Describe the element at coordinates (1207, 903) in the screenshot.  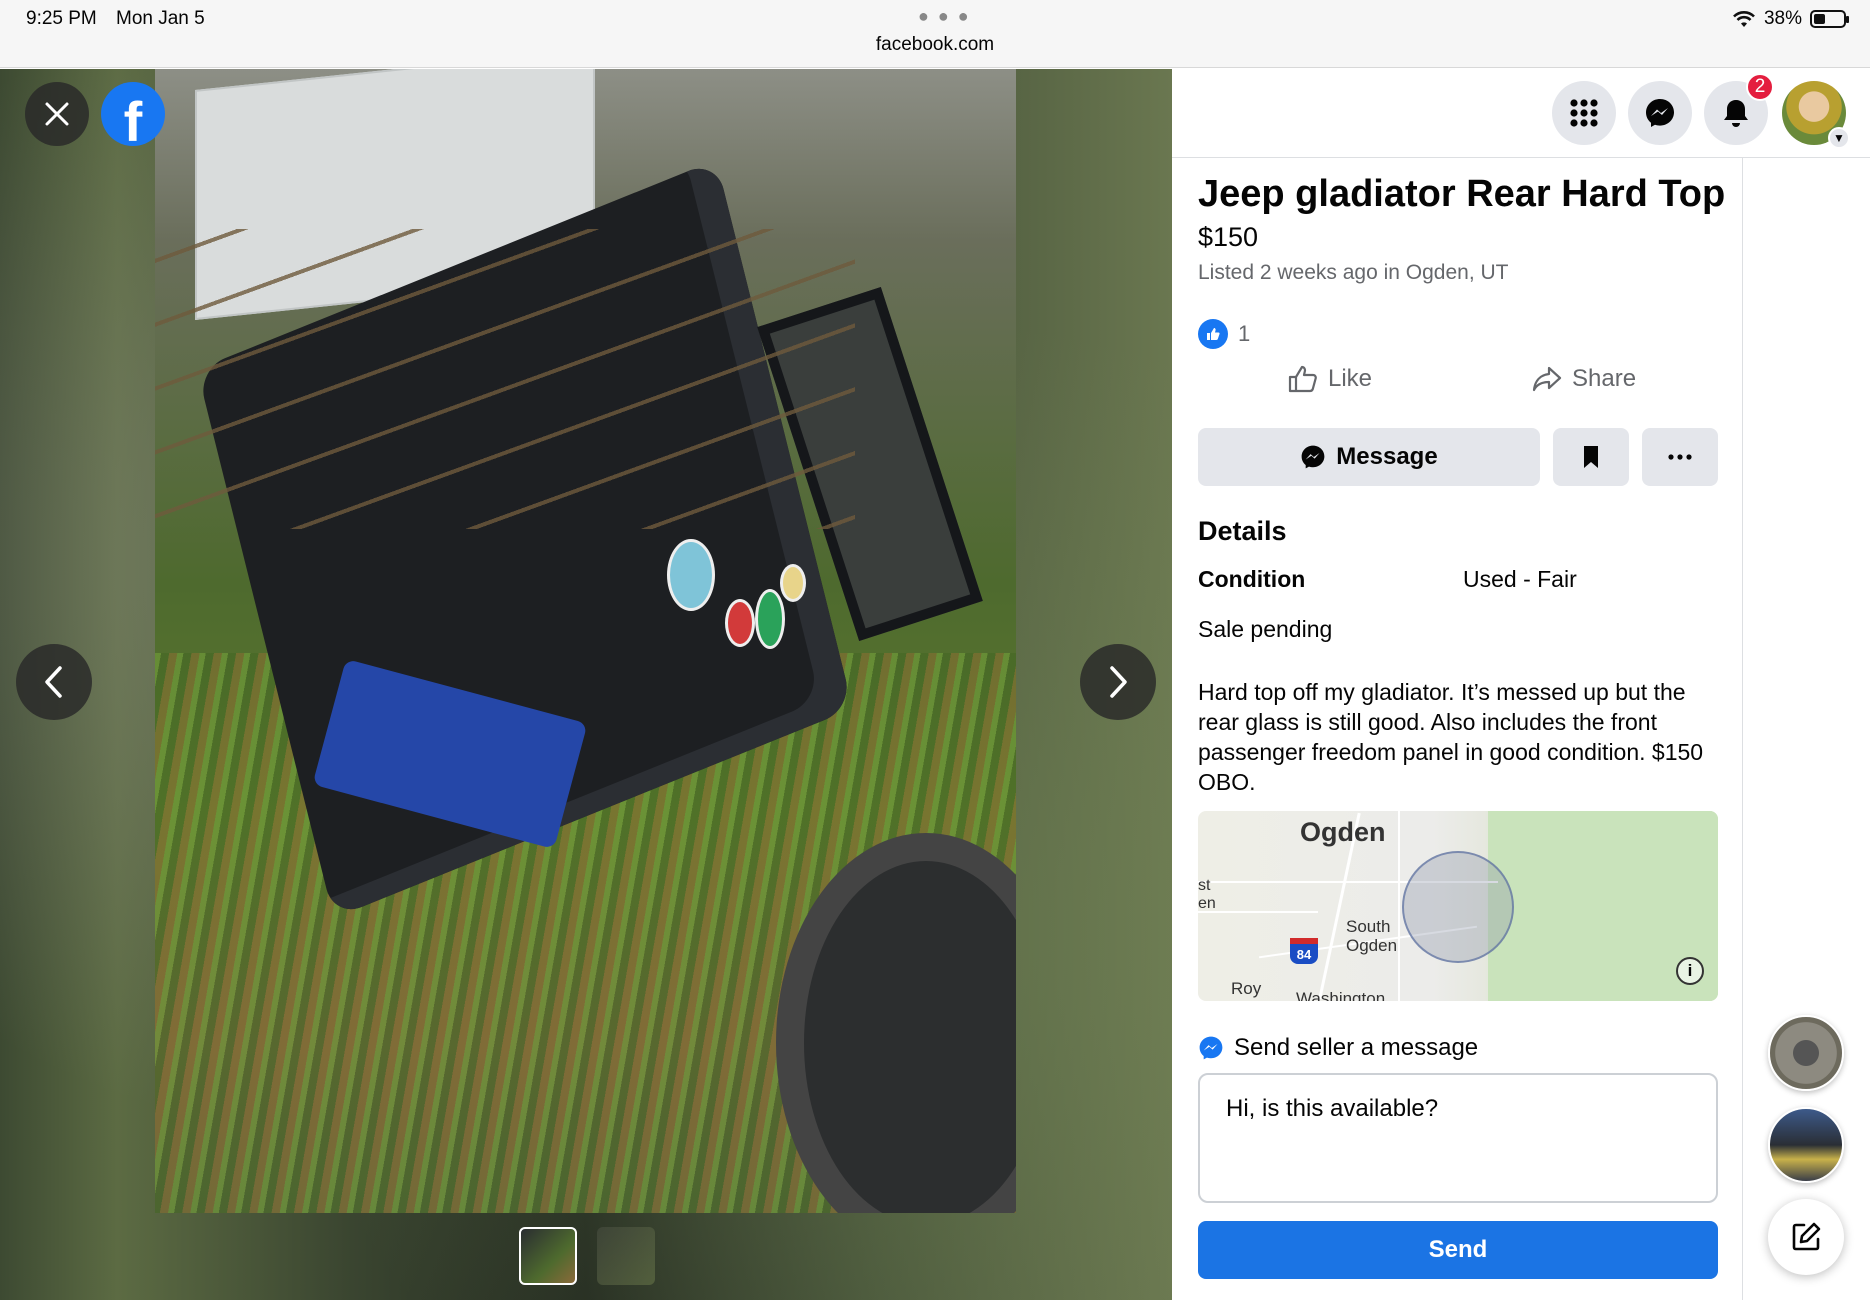
I see `map-fragment-2: en` at that location.